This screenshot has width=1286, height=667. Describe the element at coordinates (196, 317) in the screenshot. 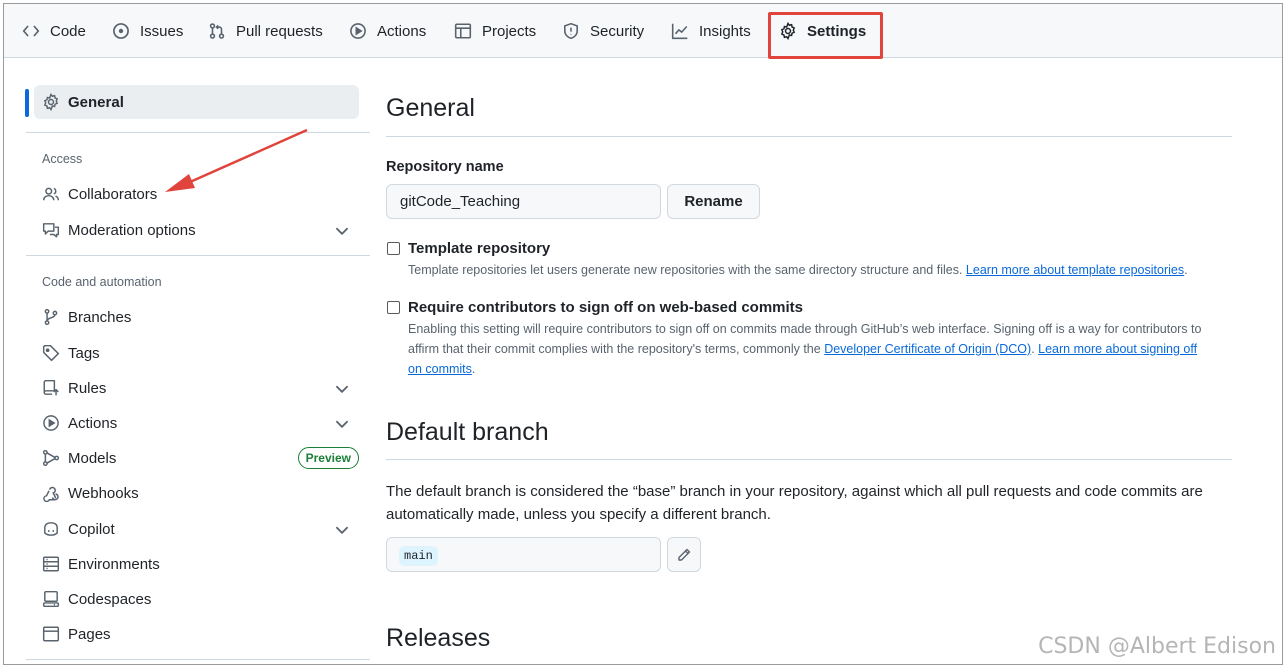

I see `sidebar-item-branches: Branches` at that location.